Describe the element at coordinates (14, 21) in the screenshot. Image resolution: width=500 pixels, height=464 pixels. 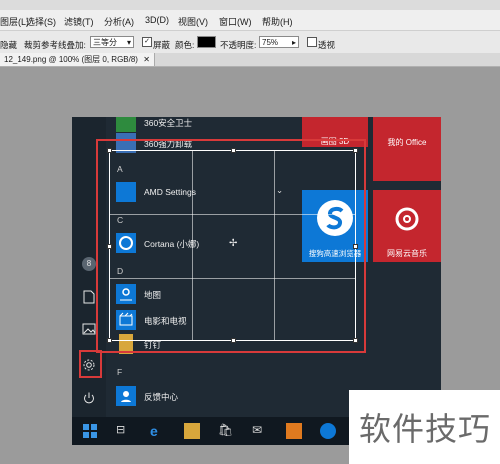
I see `menu-layer: 图层(L)` at that location.